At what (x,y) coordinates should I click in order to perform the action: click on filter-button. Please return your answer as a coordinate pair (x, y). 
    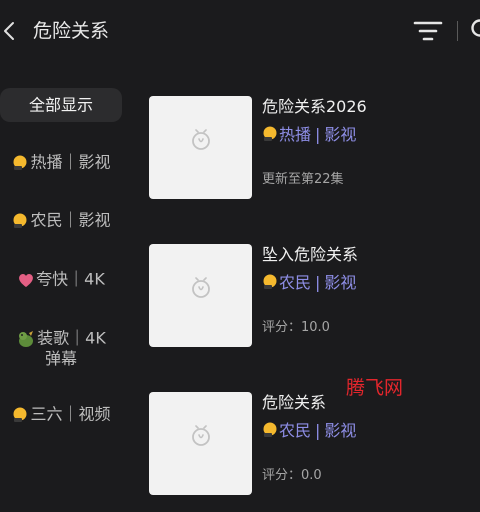
    Looking at the image, I should click on (428, 31).